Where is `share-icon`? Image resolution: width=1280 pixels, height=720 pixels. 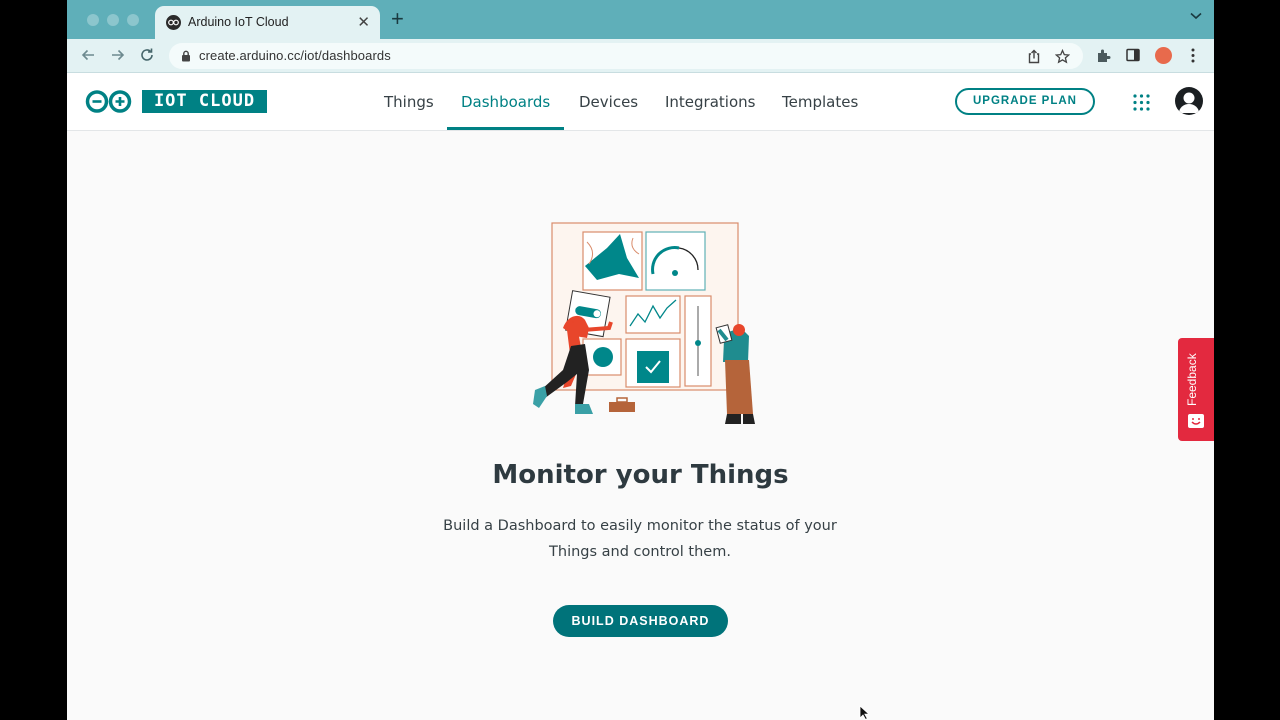
share-icon is located at coordinates (1034, 56).